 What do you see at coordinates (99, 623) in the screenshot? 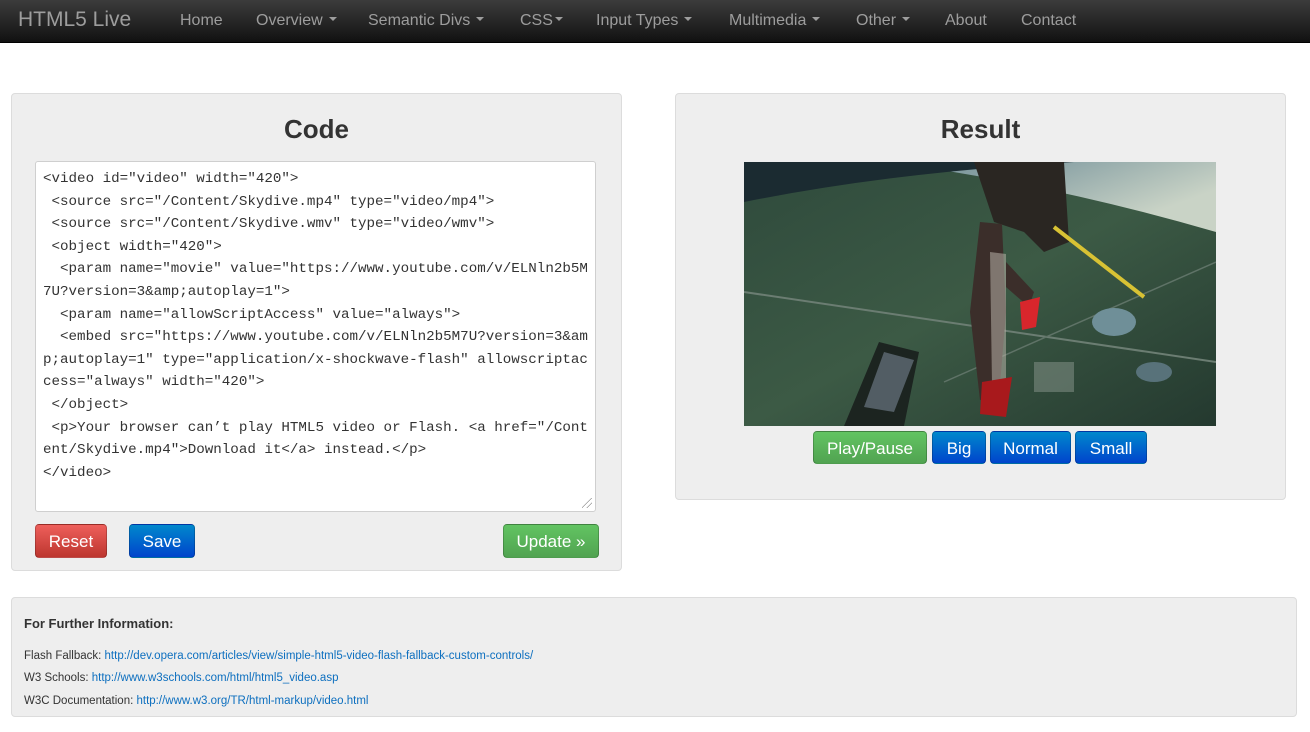
I see `further-info-title: For Further Information:` at bounding box center [99, 623].